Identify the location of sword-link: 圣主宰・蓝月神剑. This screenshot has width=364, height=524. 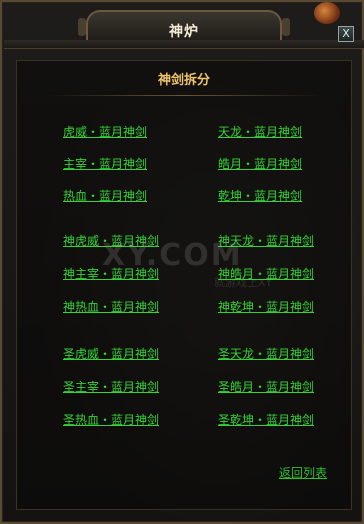
(111, 386).